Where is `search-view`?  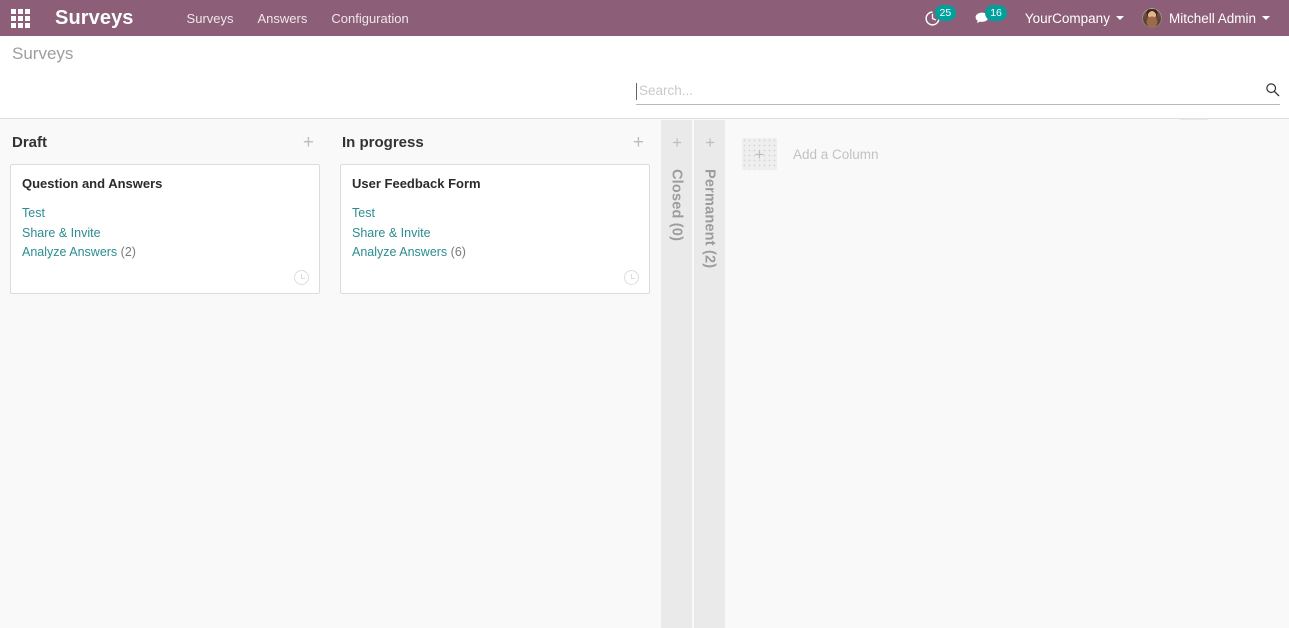
search-view is located at coordinates (958, 93).